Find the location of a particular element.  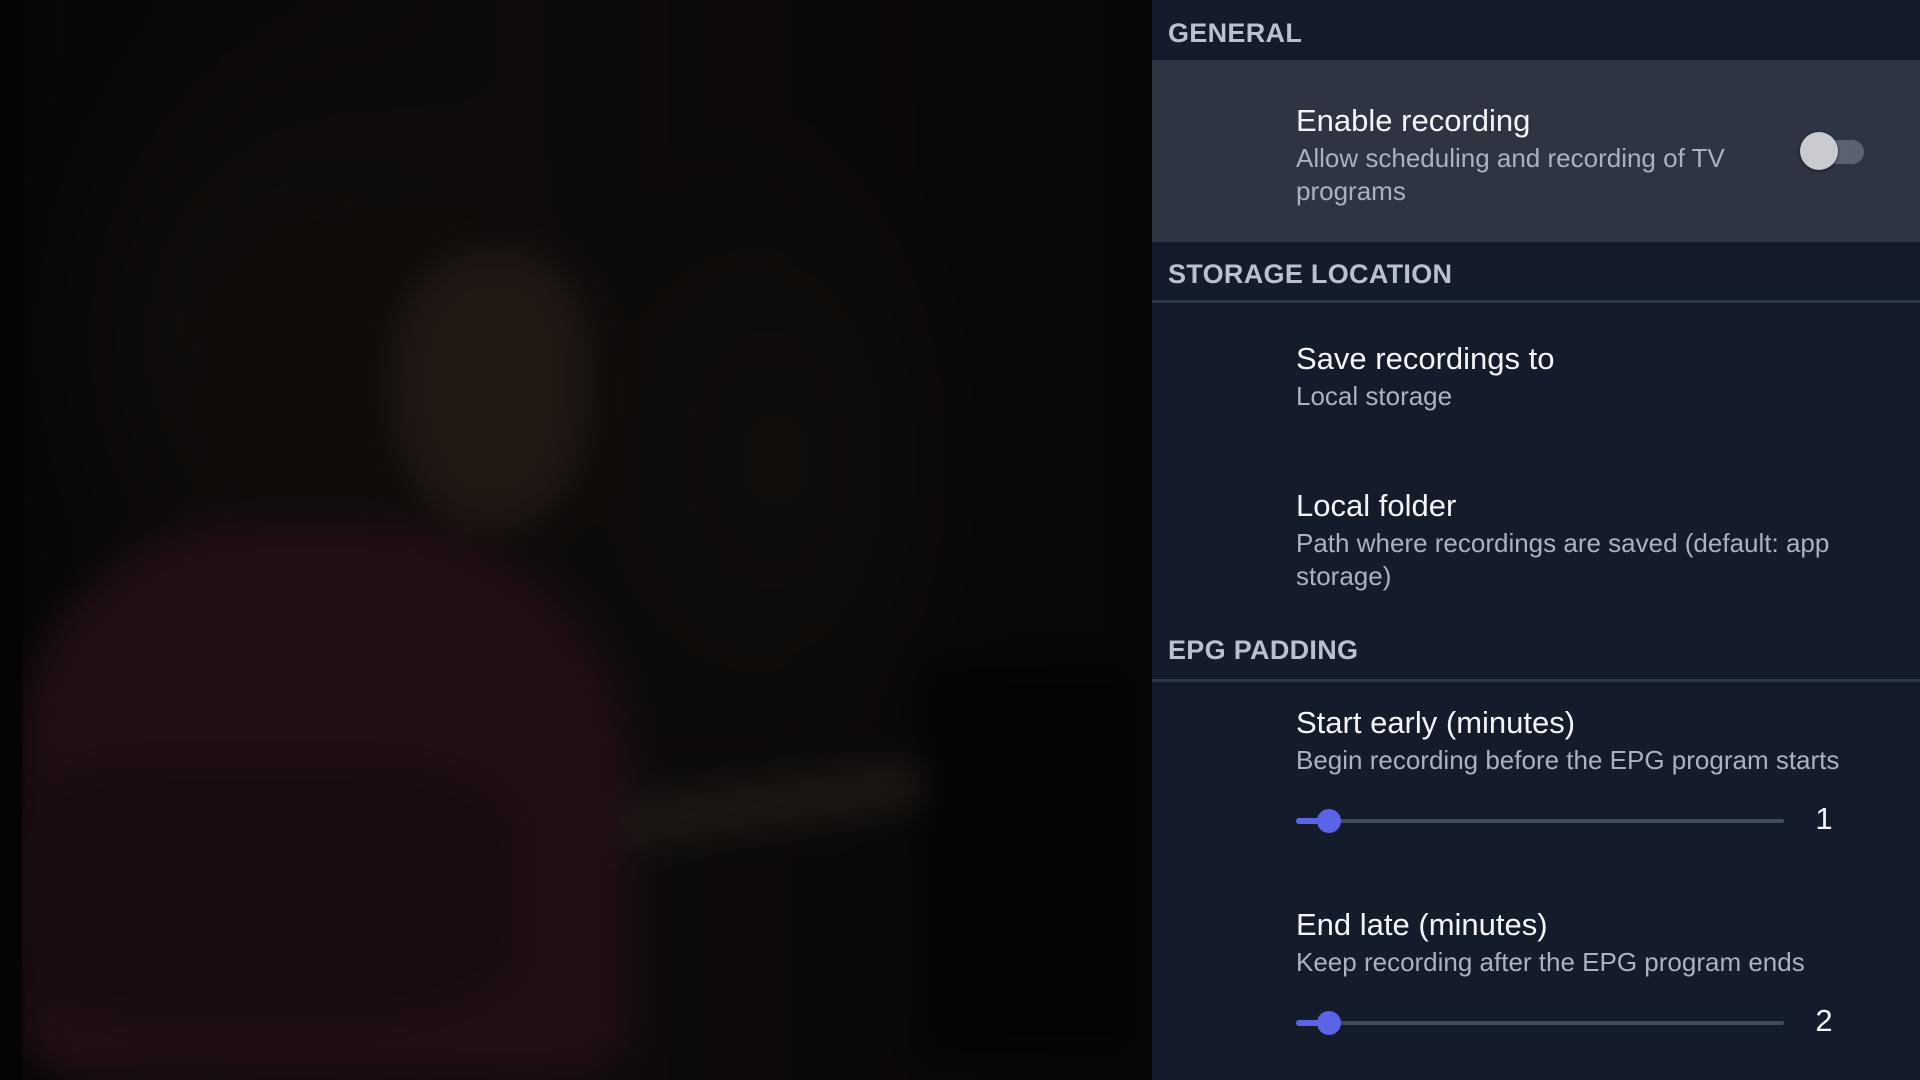

end-late-slider is located at coordinates (1540, 1023).